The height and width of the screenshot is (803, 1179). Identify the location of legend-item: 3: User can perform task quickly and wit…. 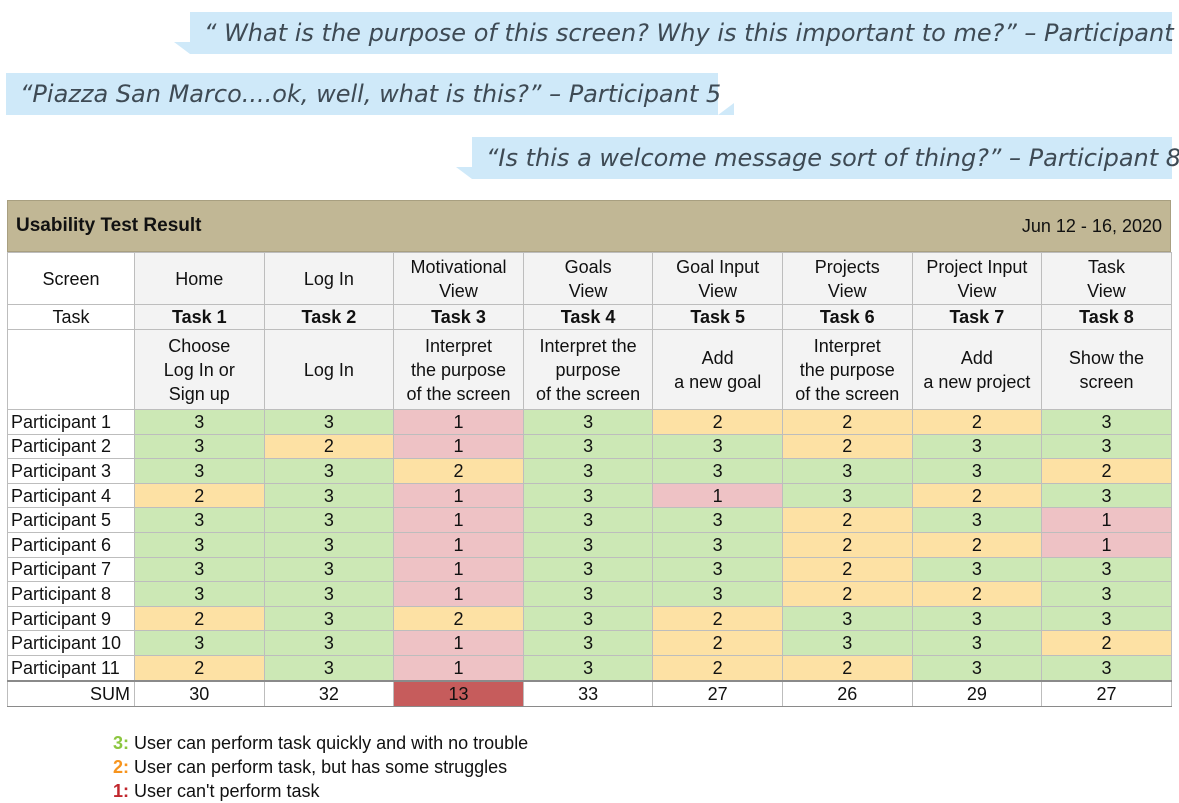
(320, 743).